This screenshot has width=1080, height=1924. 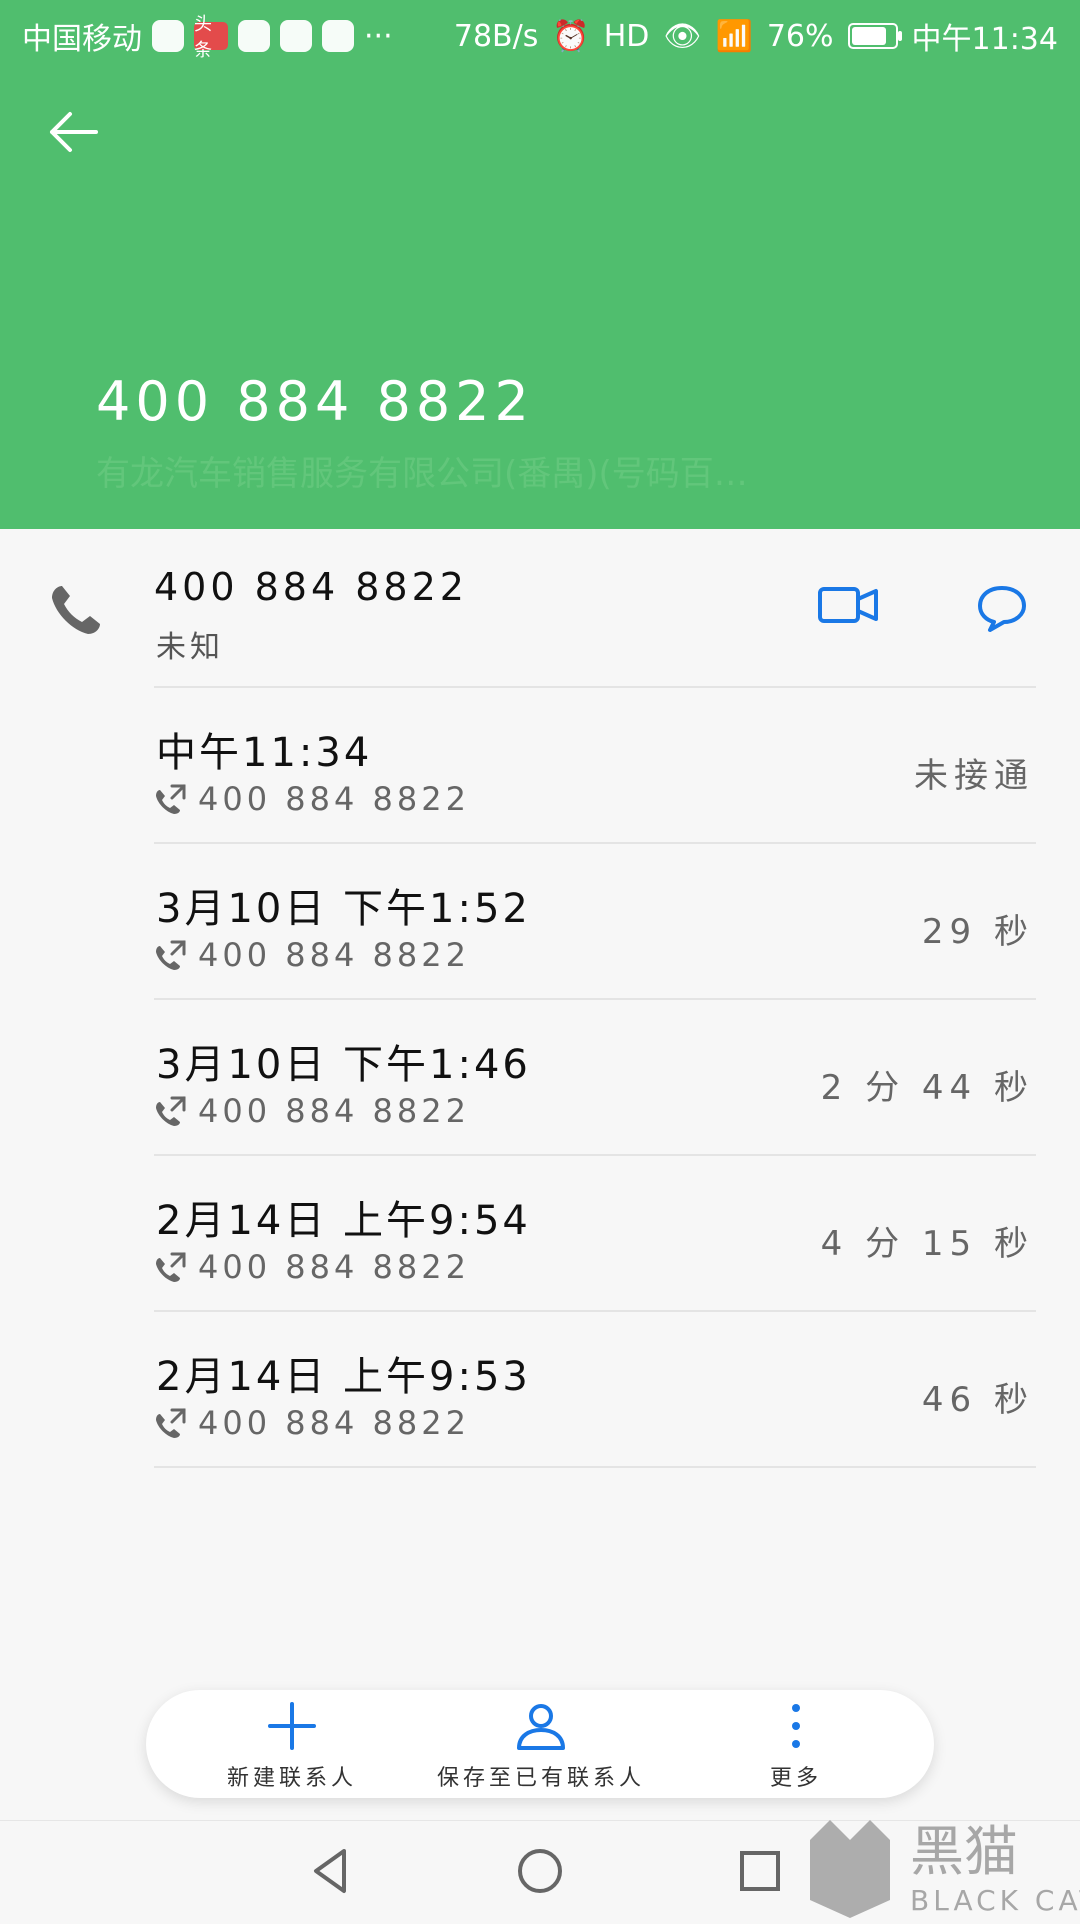 I want to click on black-cat-logo-icon: 黑猫 BLACK CAT, so click(x=945, y=1869).